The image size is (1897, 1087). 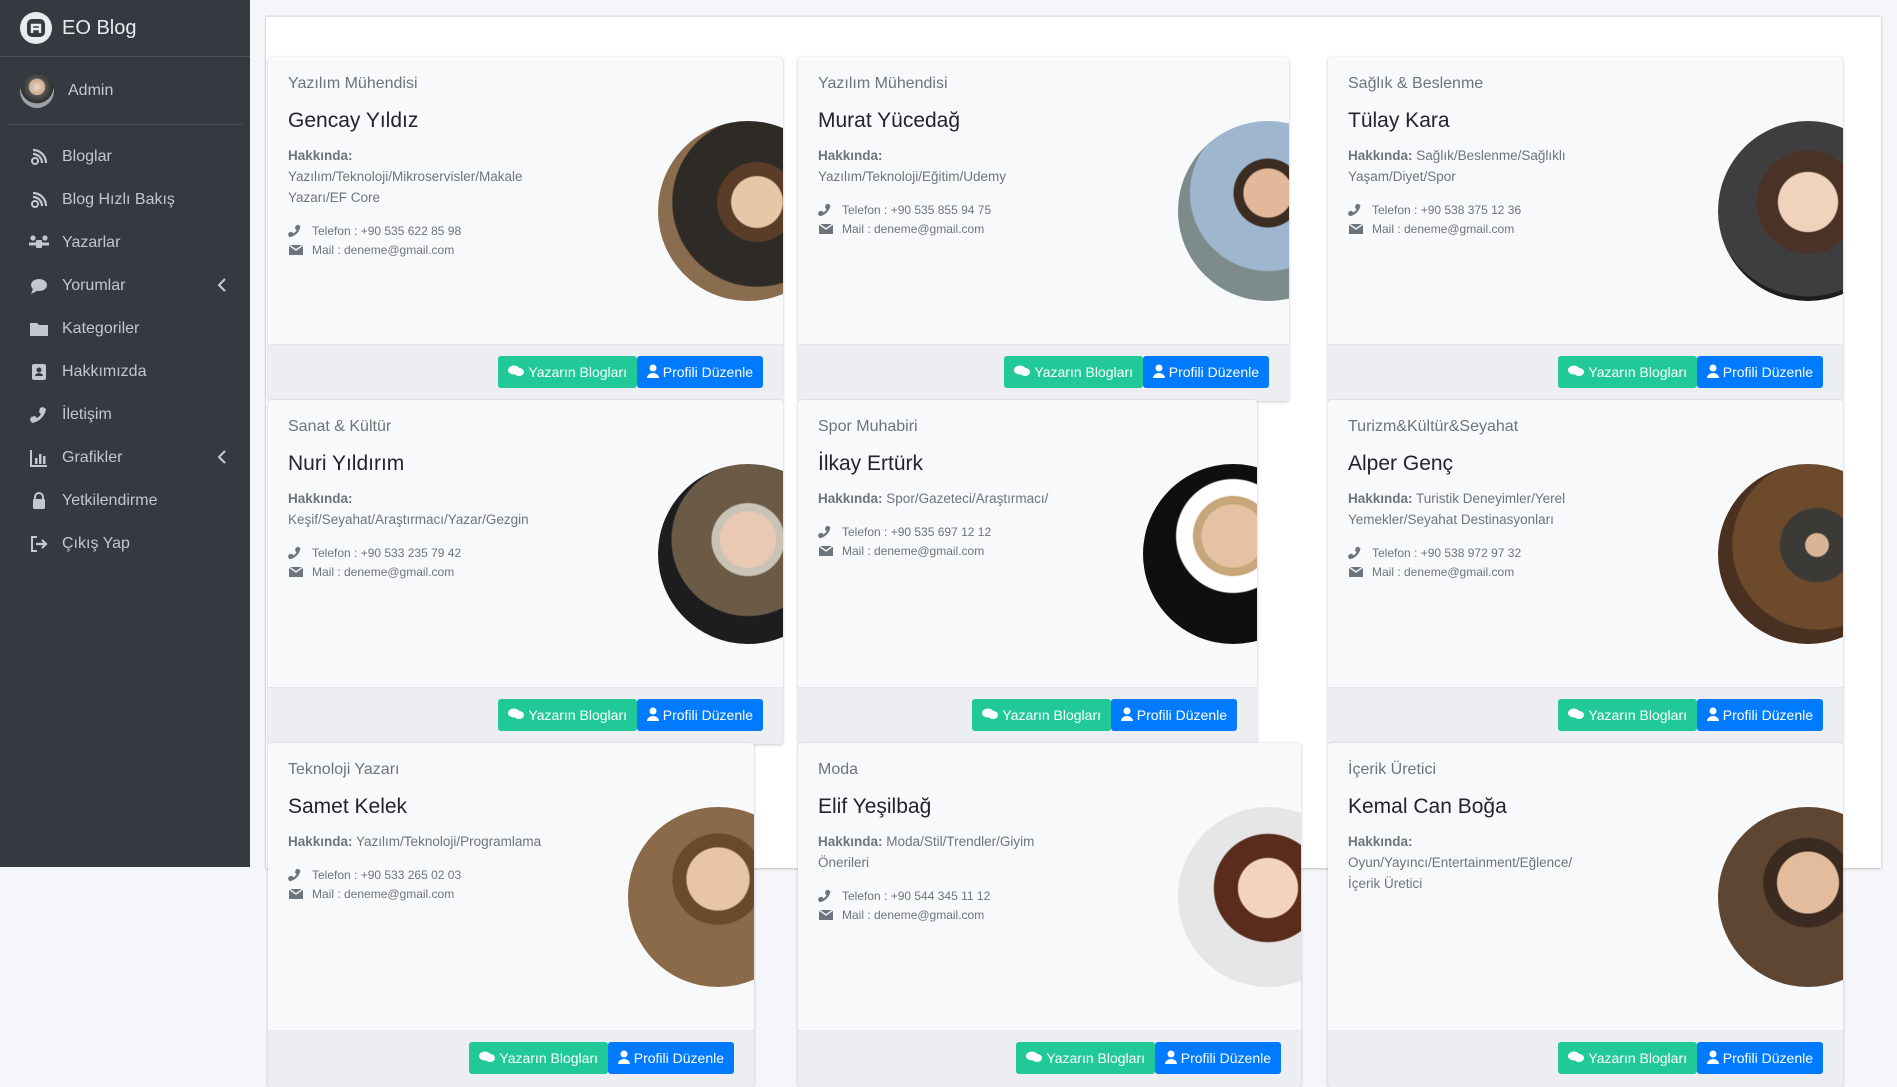 I want to click on user-panel: Admin, so click(x=125, y=91).